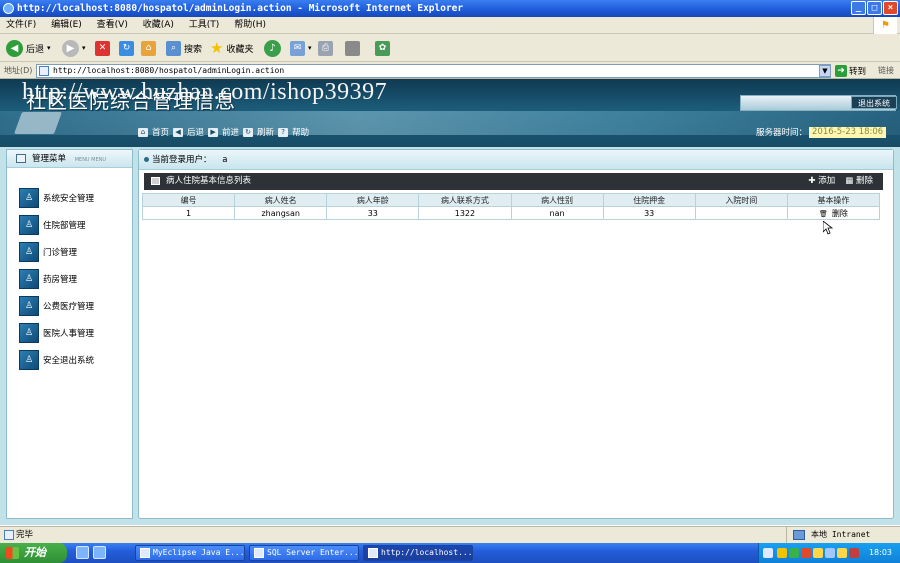 The image size is (900, 563). Describe the element at coordinates (741, 213) in the screenshot. I see `cell-admit-time` at that location.